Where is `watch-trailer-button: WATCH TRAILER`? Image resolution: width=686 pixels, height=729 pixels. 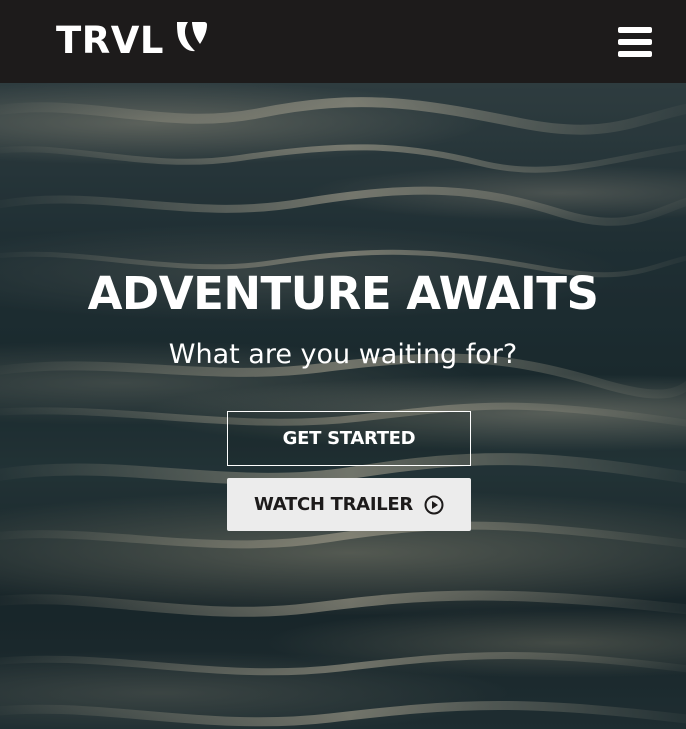
watch-trailer-button: WATCH TRAILER is located at coordinates (349, 504).